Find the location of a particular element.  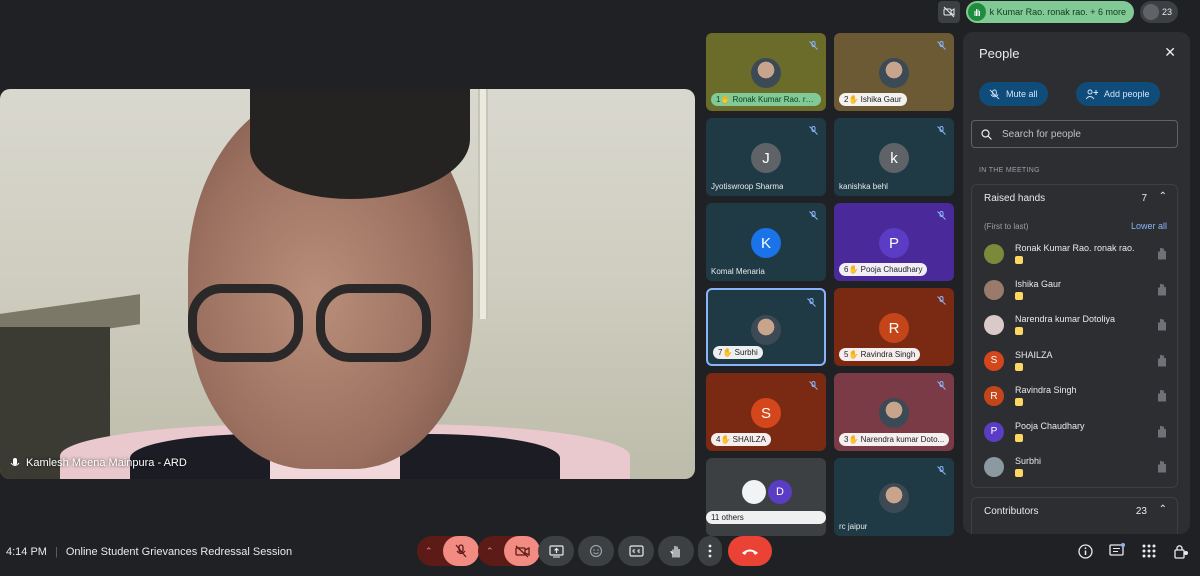

host-controls-button is located at coordinates (1181, 551).